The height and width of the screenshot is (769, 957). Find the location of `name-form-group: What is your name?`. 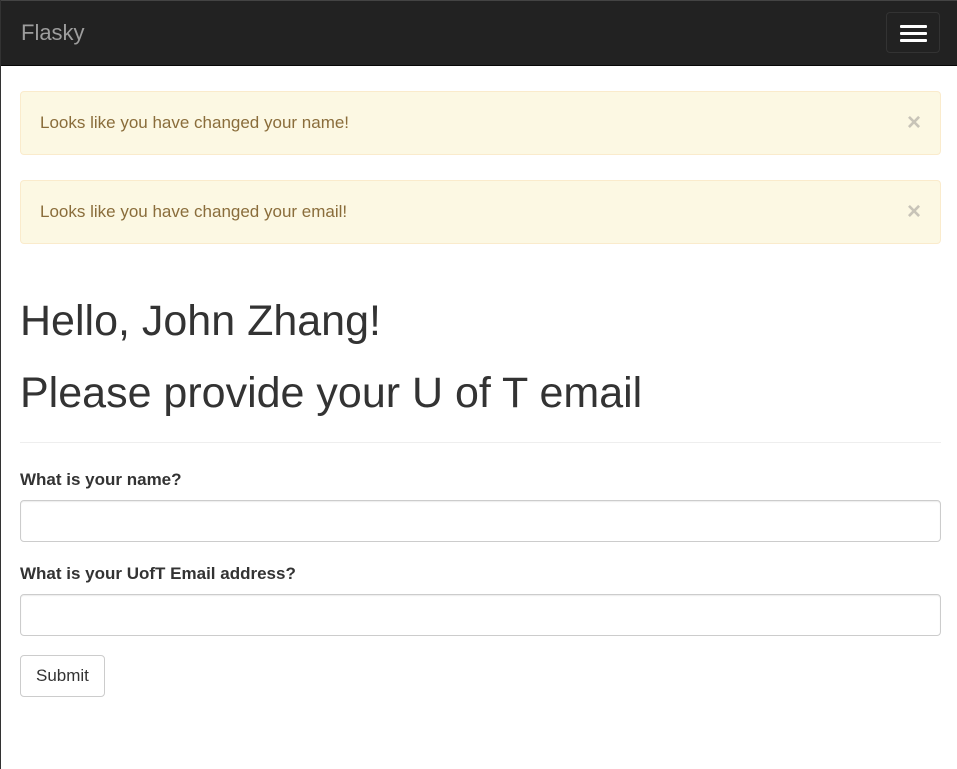

name-form-group: What is your name? is located at coordinates (480, 505).